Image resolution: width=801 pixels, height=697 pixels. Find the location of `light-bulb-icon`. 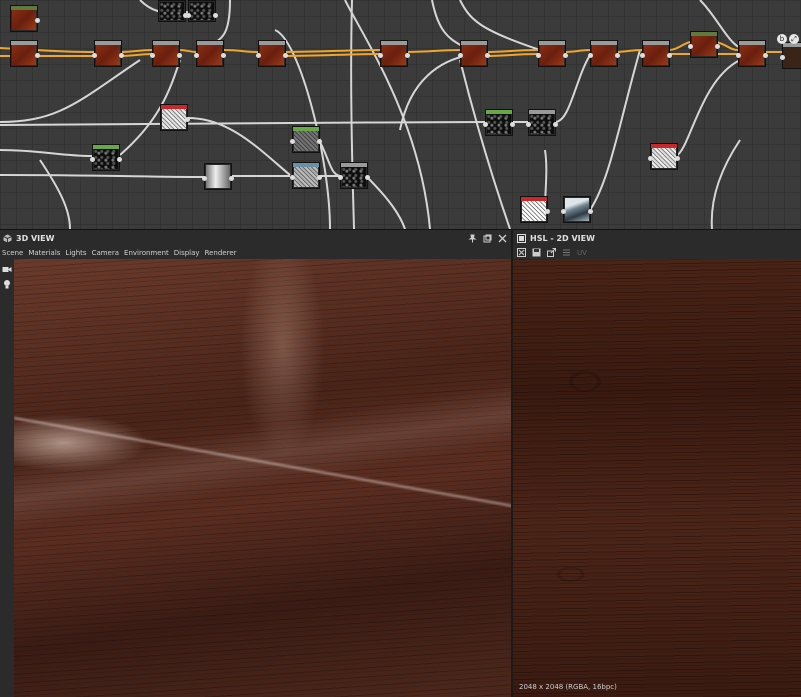

light-bulb-icon is located at coordinates (7, 284).